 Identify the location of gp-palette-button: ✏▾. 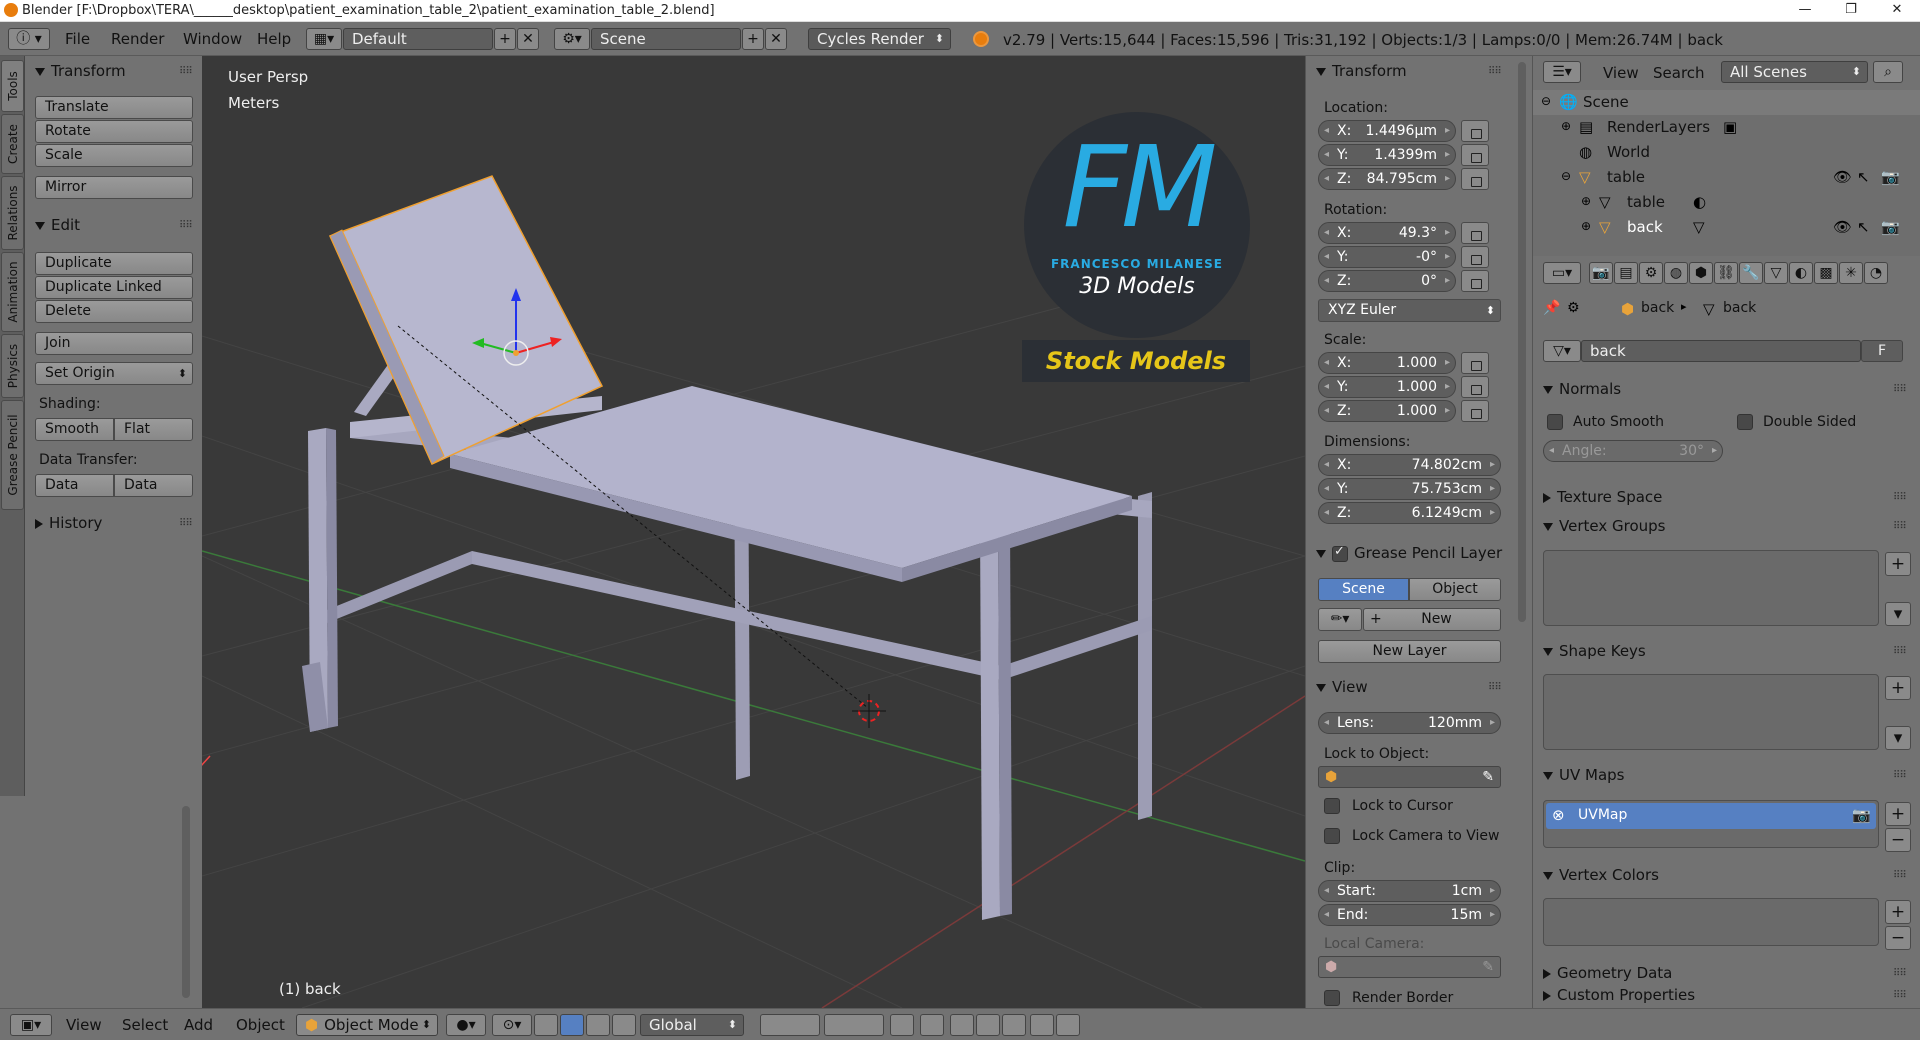
(1340, 619).